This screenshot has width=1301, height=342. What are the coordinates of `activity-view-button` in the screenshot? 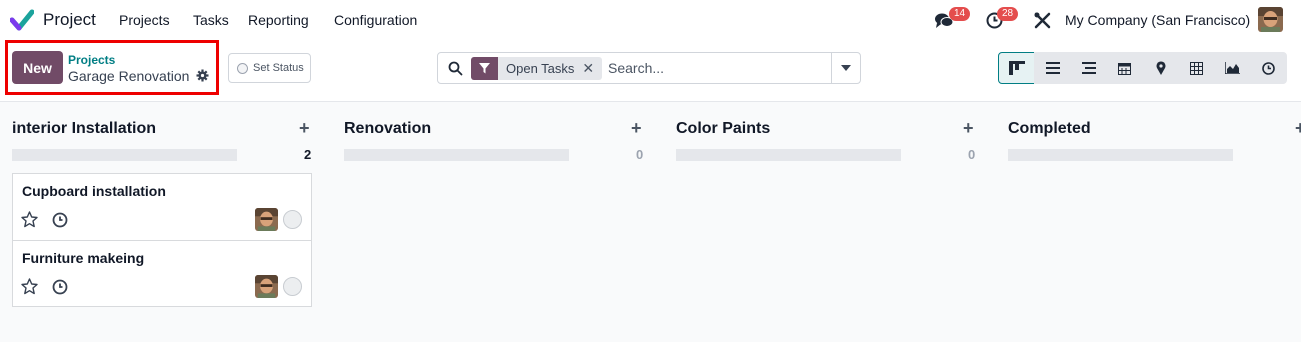 It's located at (1268, 68).